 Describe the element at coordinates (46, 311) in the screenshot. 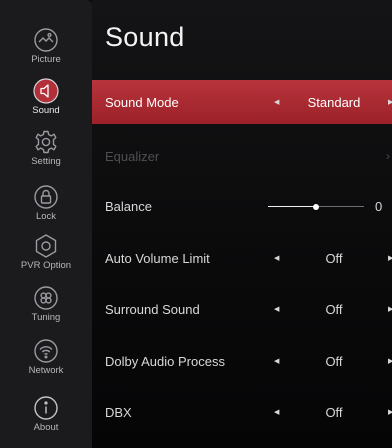

I see `sidebar-item-tuning: Tuning` at that location.